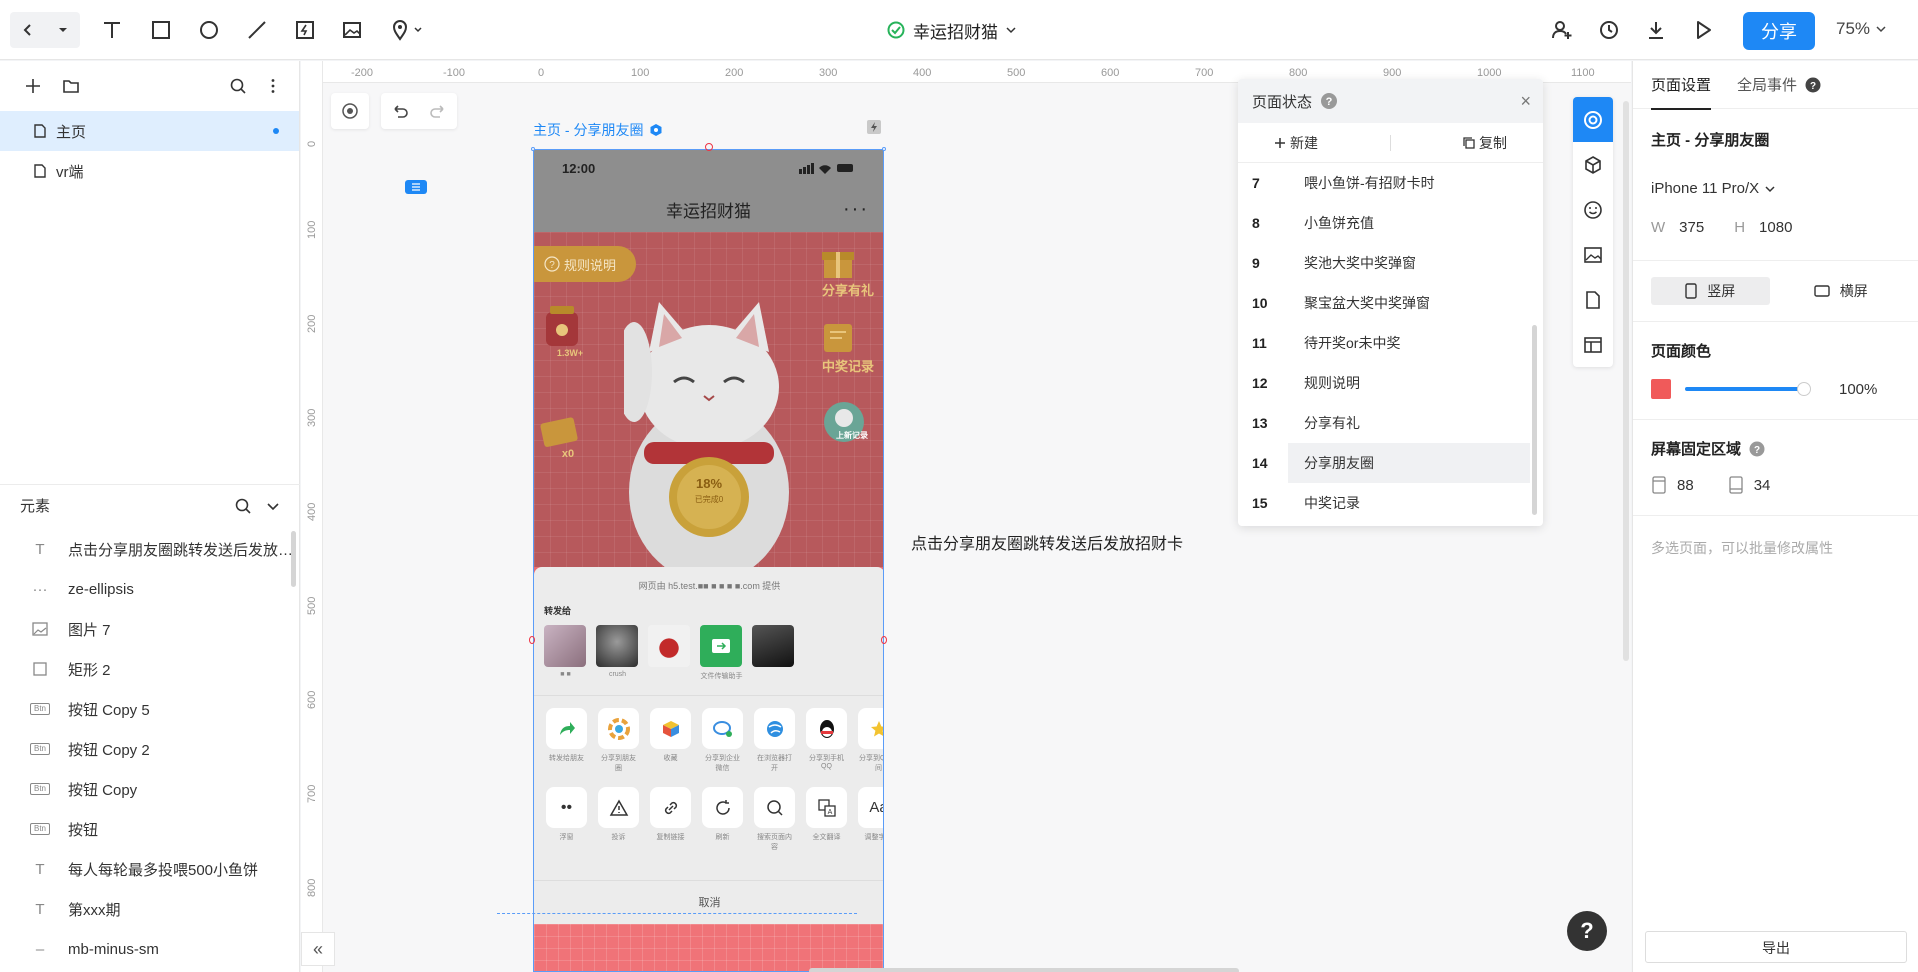  Describe the element at coordinates (617, 653) in the screenshot. I see `contact-item: crush` at that location.